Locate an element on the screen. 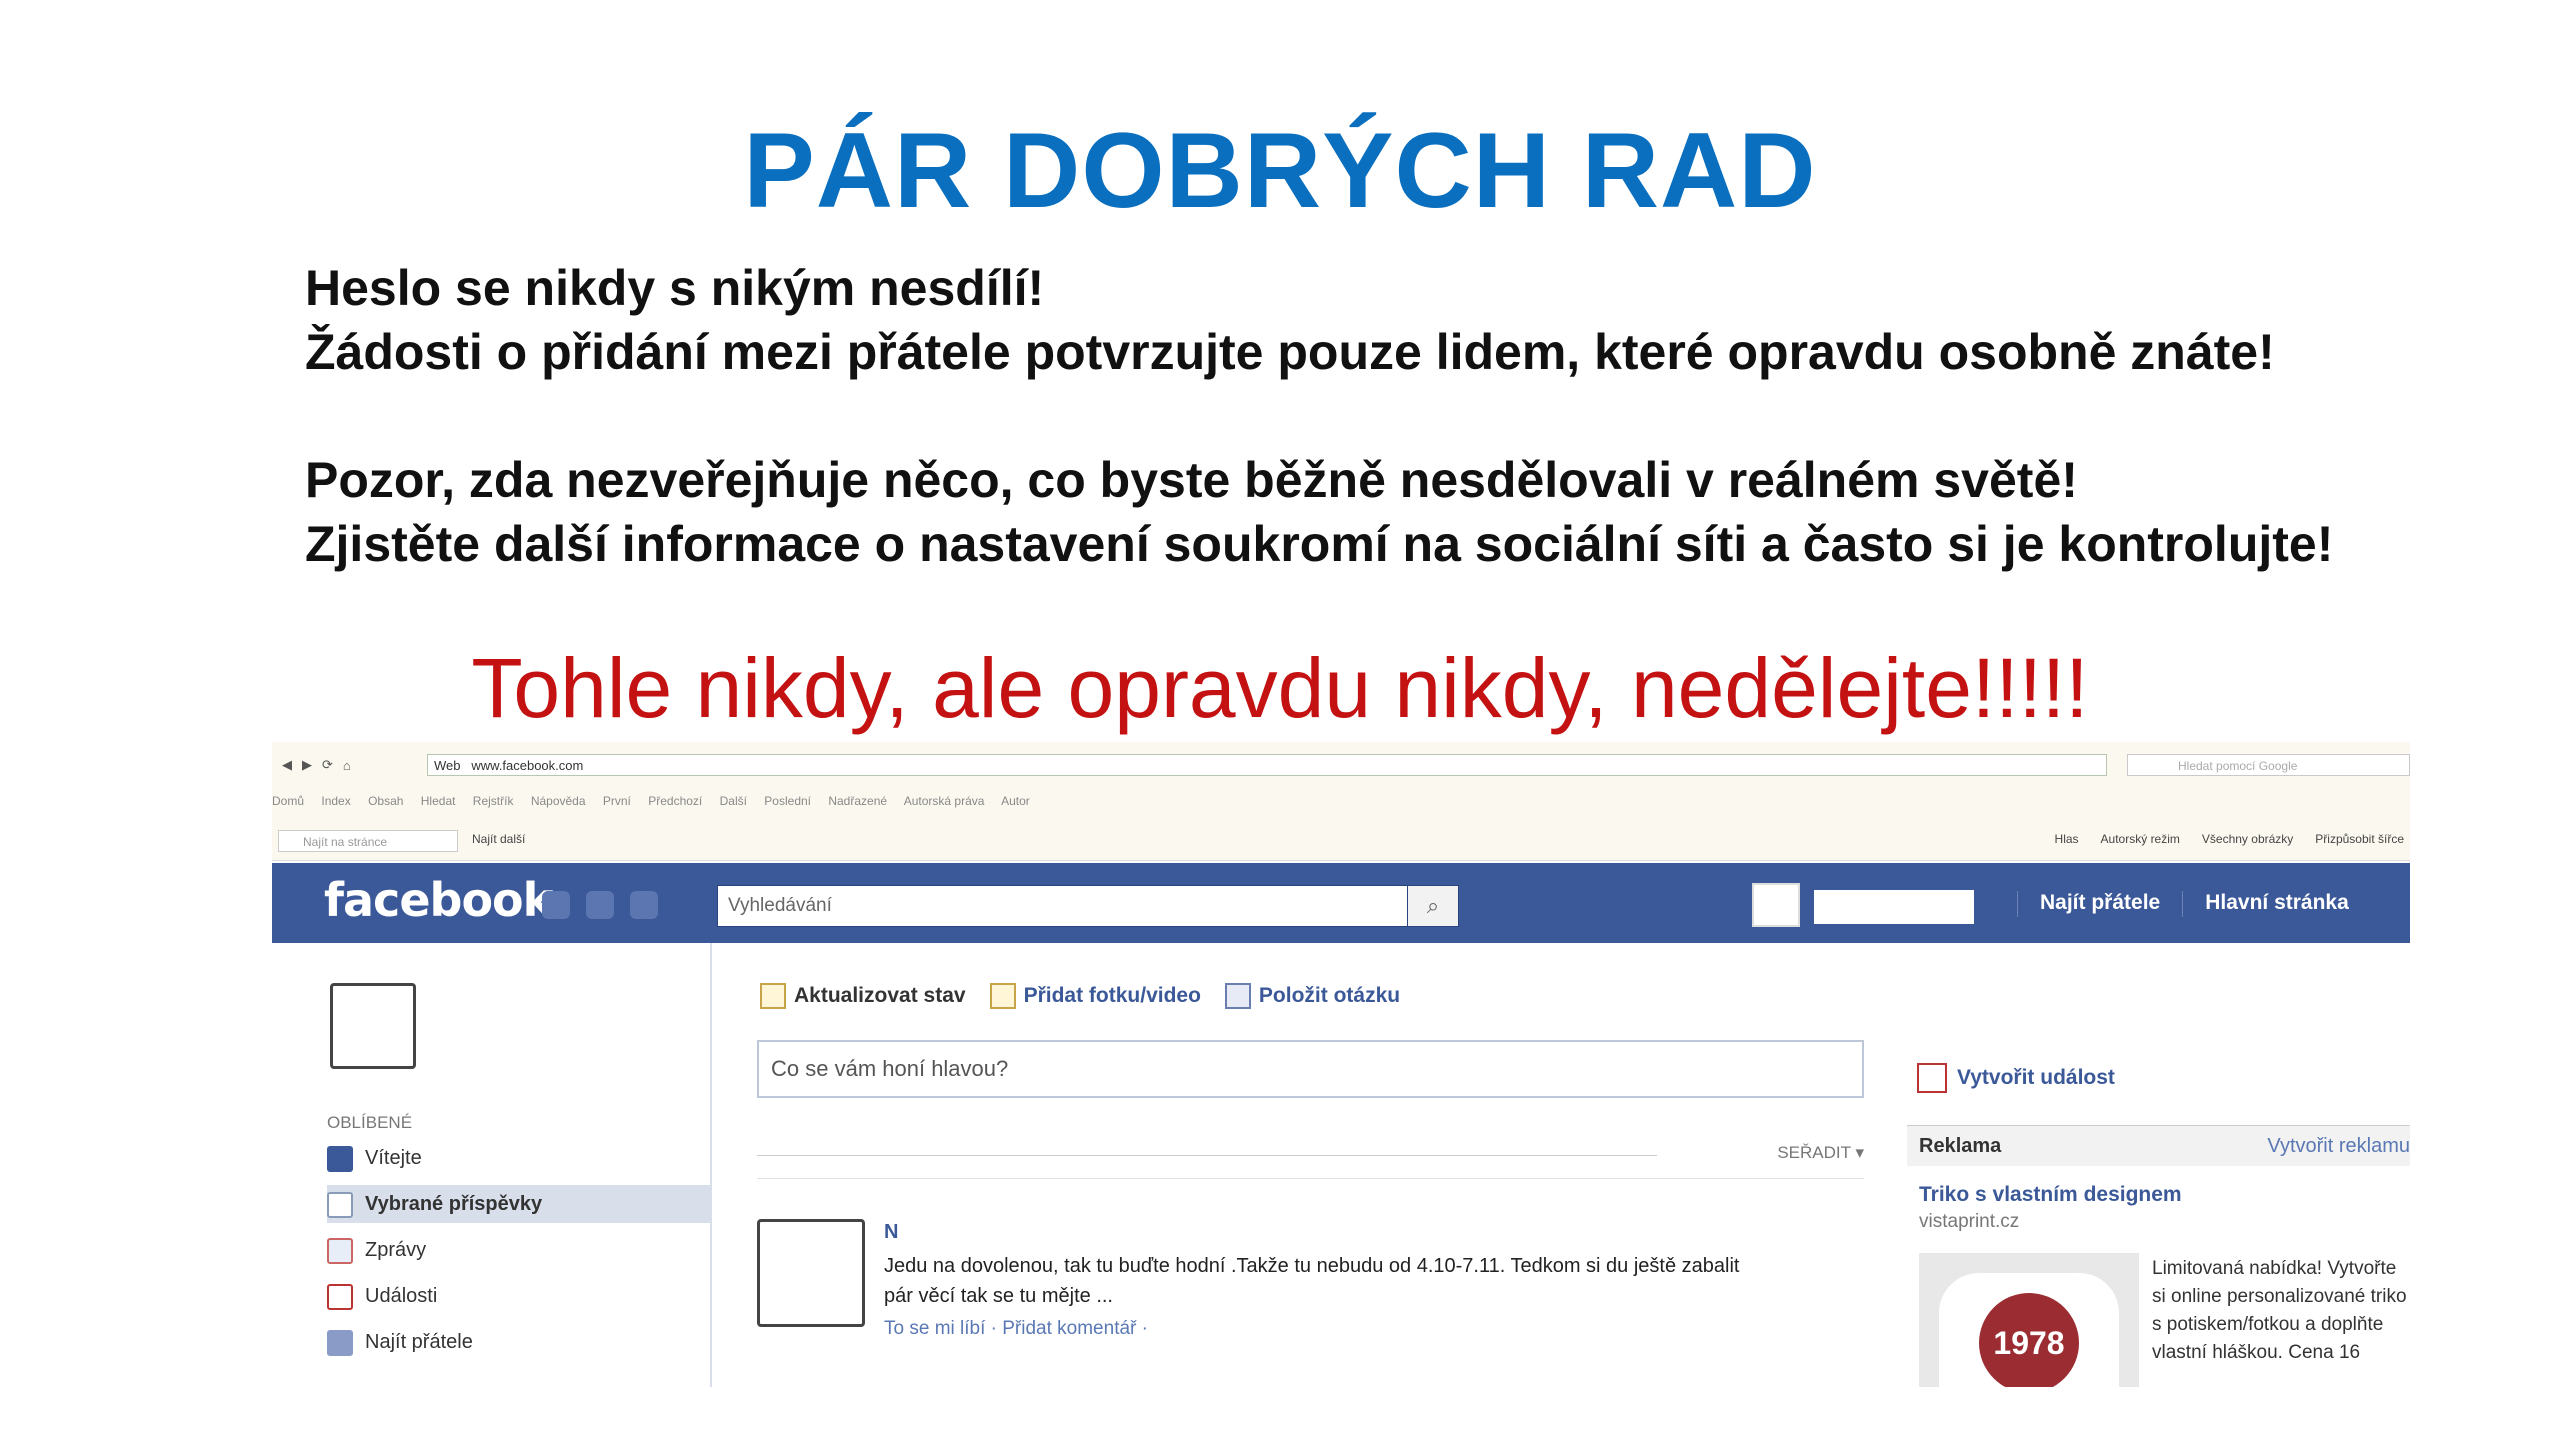  url-text: www.facebook.com is located at coordinates (527, 765).